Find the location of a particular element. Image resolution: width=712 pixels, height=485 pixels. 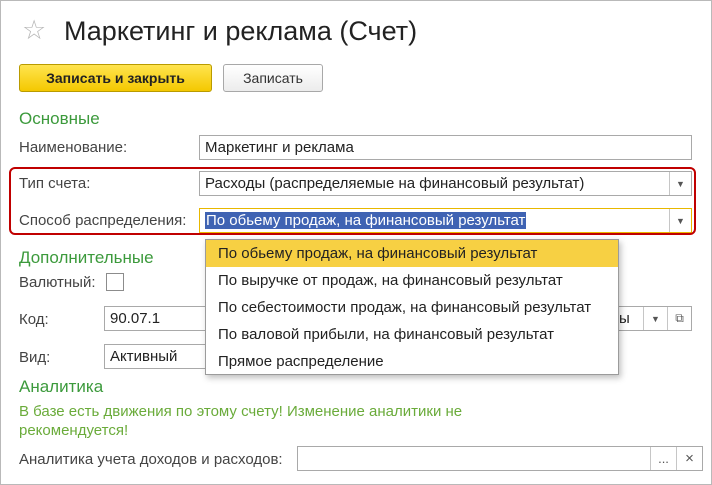

currency-label: Валютный: is located at coordinates (57, 282).